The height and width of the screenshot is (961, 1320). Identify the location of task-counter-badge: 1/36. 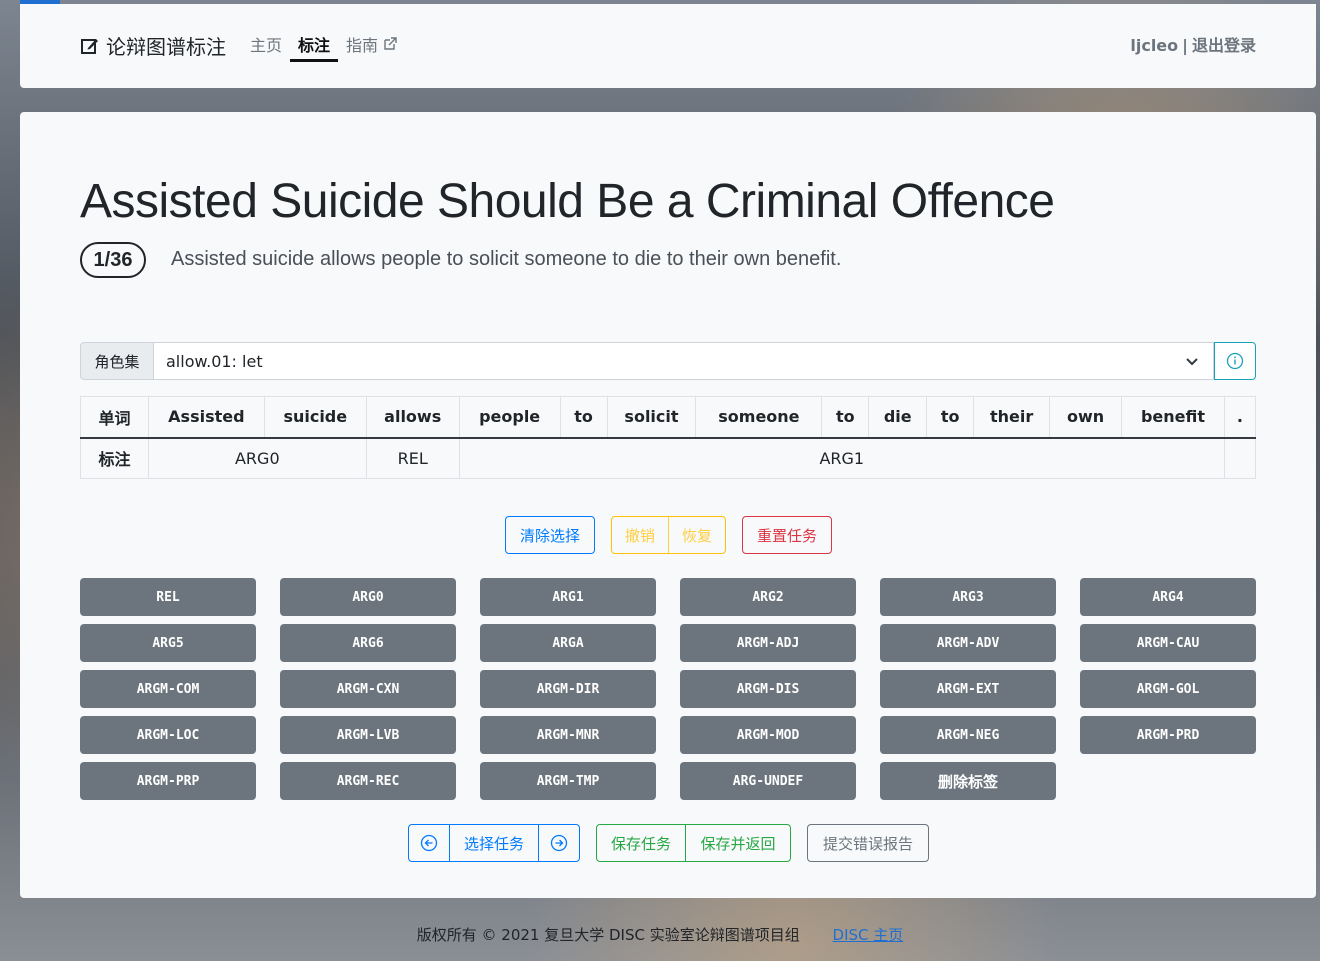
(113, 260).